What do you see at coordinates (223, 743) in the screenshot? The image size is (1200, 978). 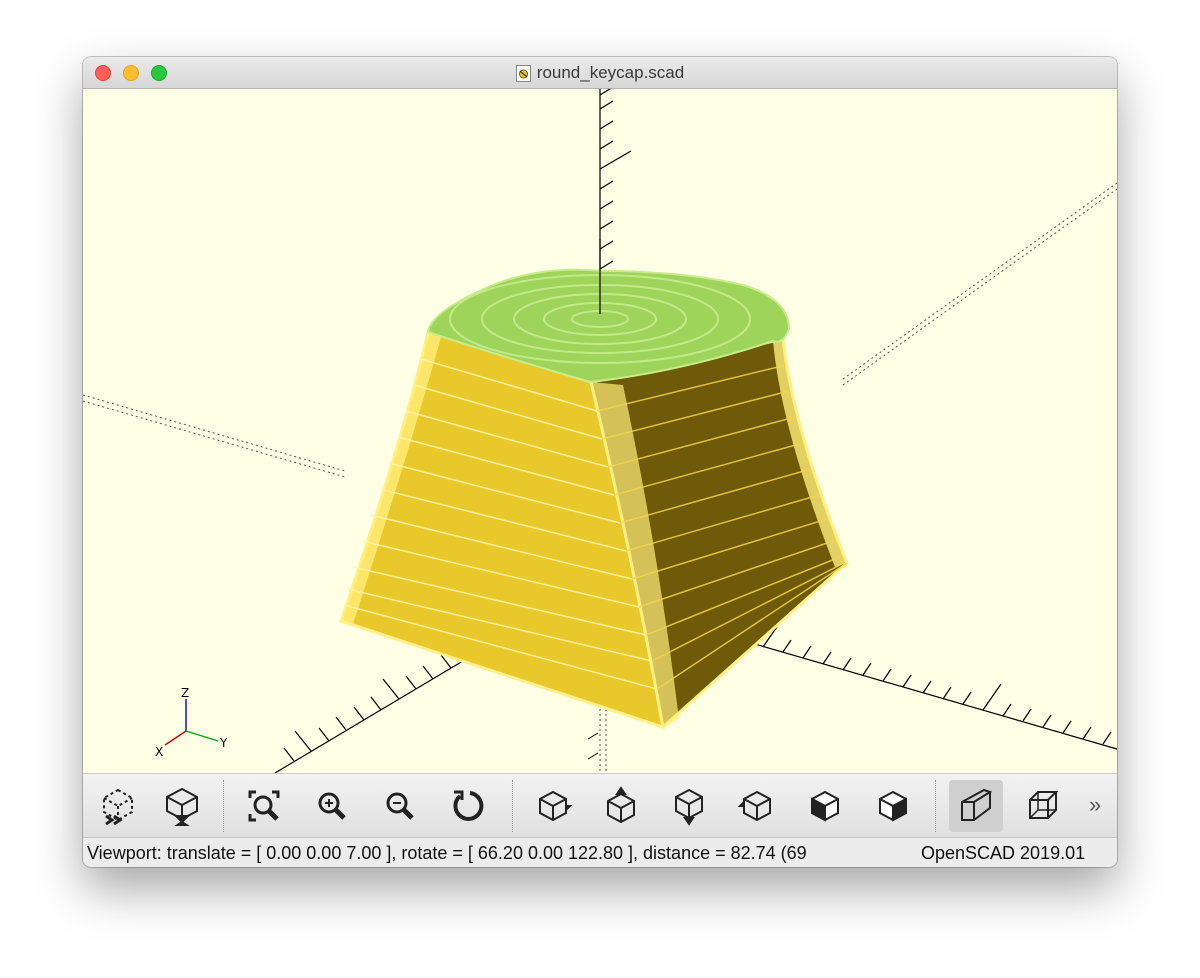 I see `axis-label-y: Y` at bounding box center [223, 743].